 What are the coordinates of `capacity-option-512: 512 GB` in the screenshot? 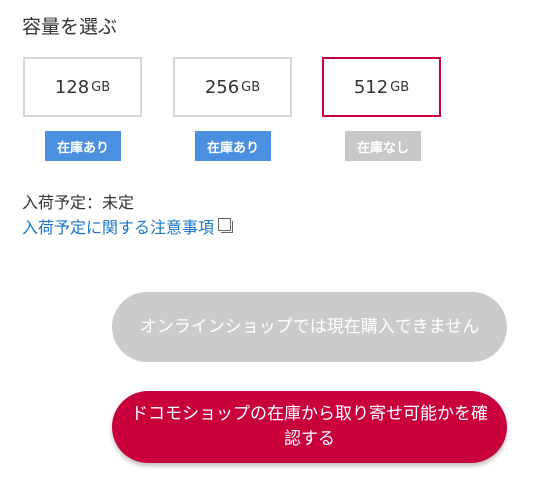 It's located at (381, 87).